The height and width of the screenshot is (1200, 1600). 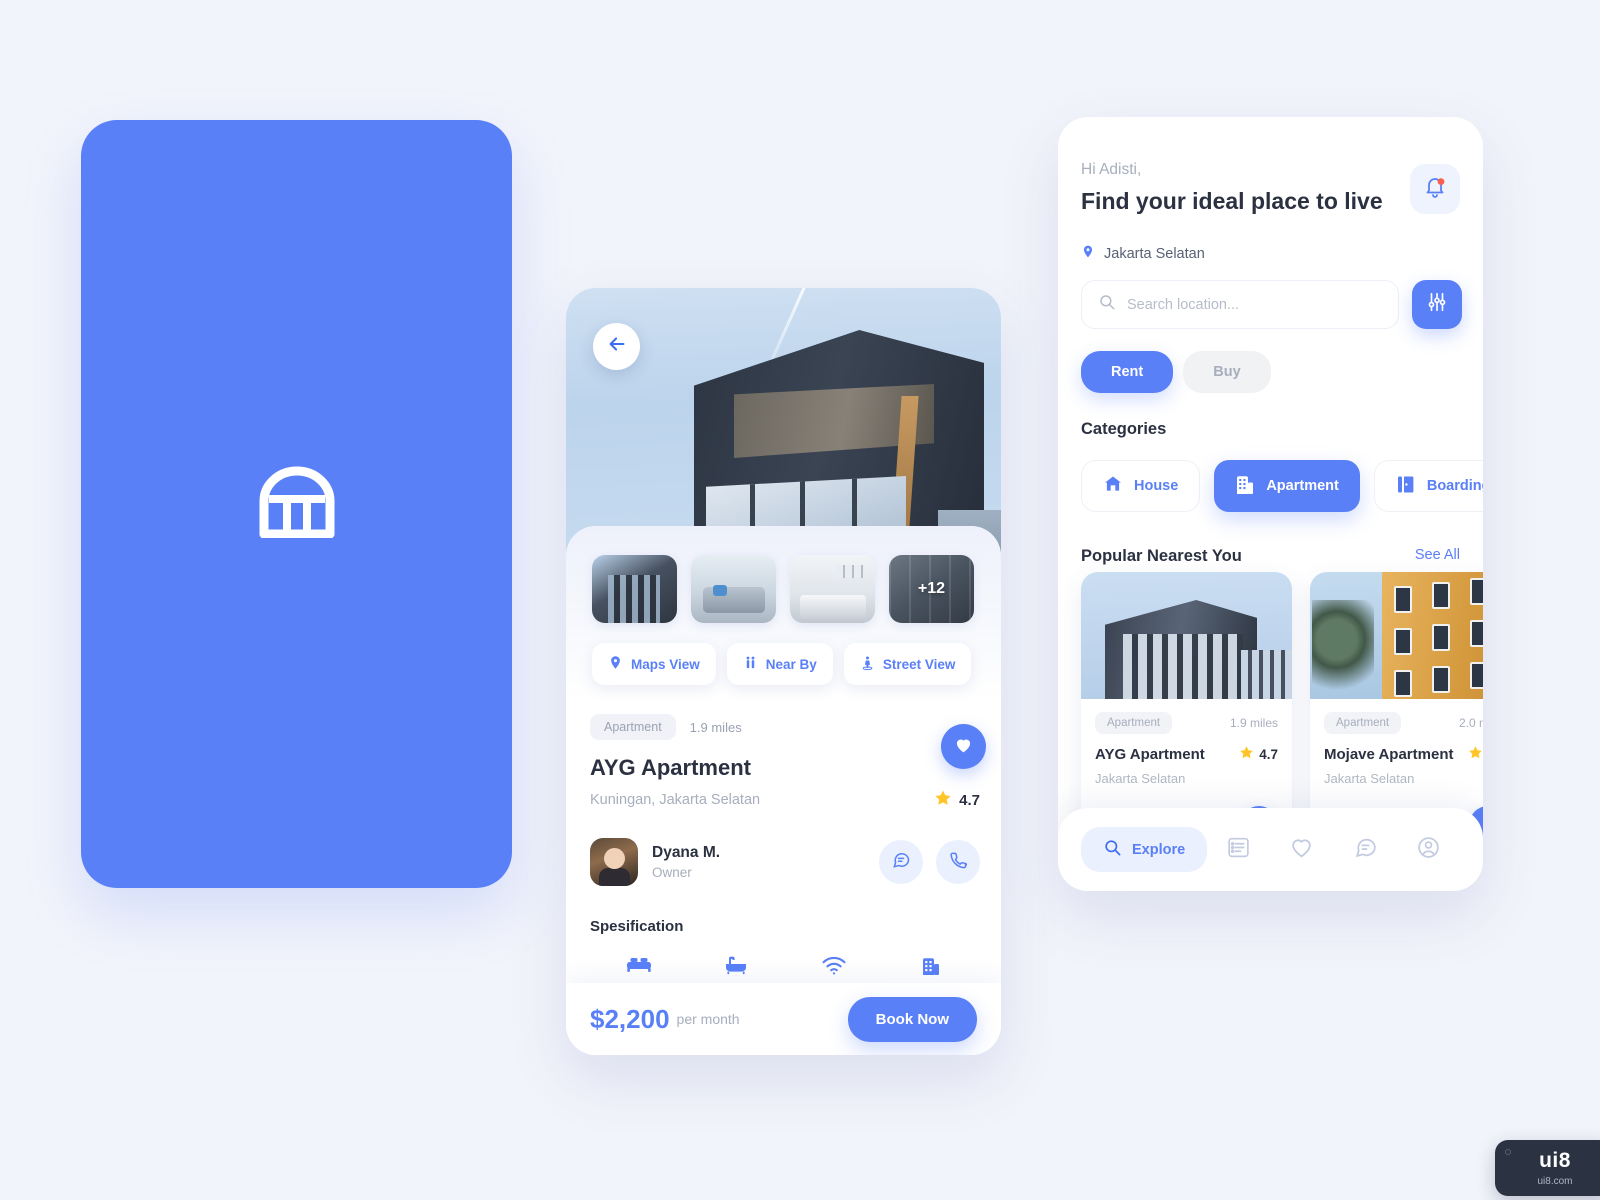 What do you see at coordinates (783, 589) in the screenshot?
I see `thumbnail-strip: +12` at bounding box center [783, 589].